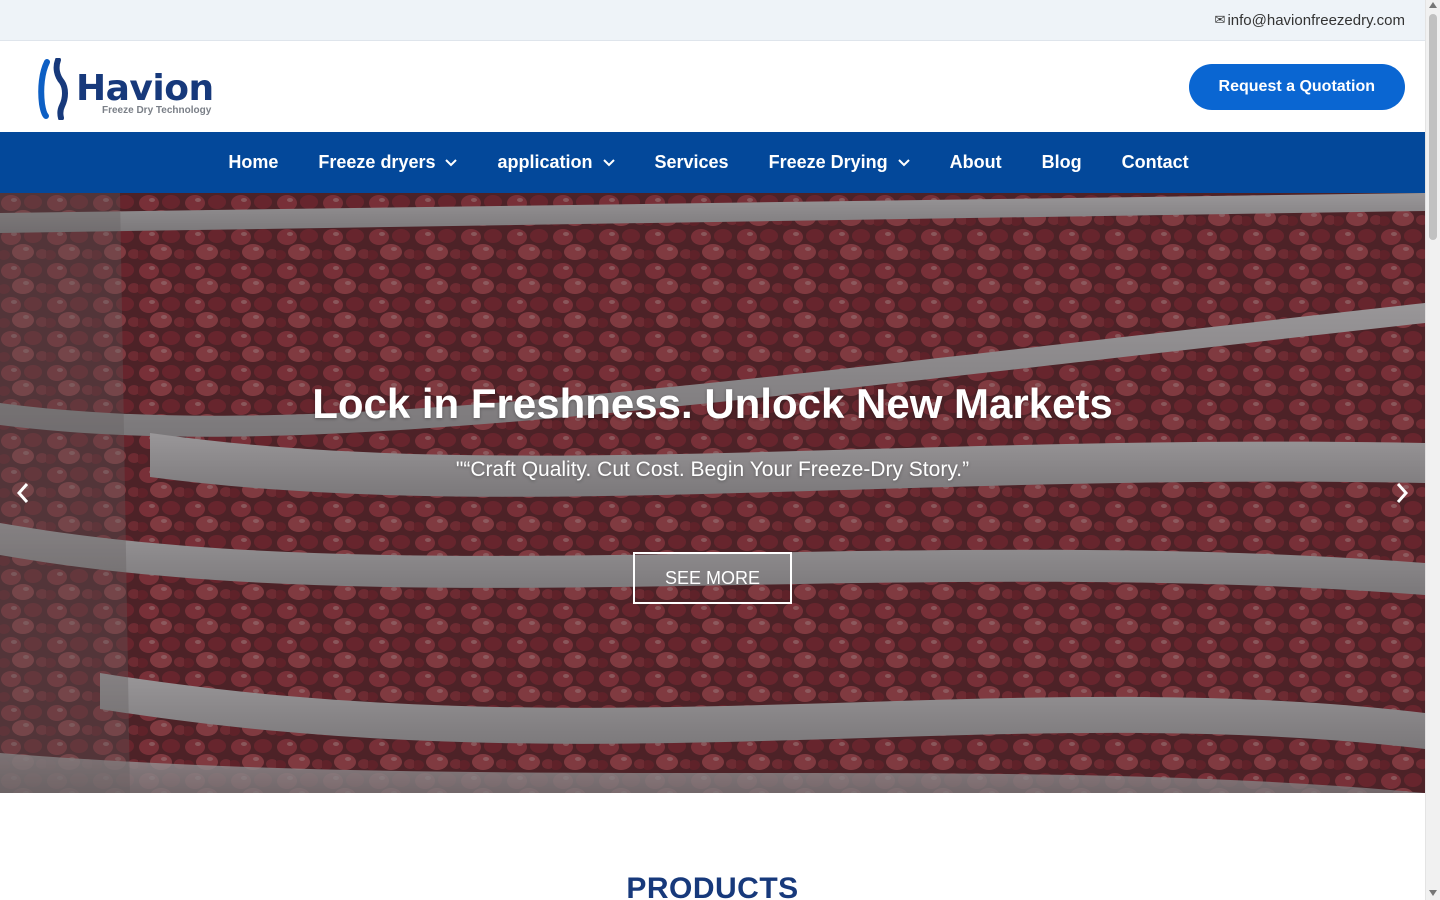 The image size is (1440, 900). What do you see at coordinates (712, 578) in the screenshot?
I see `see-more-button: SEE MORE` at bounding box center [712, 578].